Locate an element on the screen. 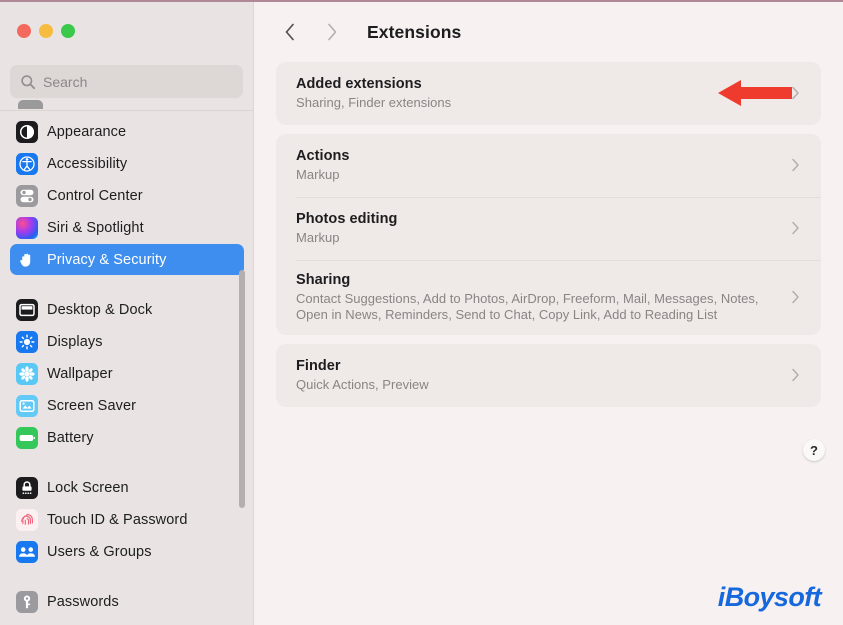 This screenshot has height=625, width=843. sidebar-item-label: Lock Screen is located at coordinates (88, 487).